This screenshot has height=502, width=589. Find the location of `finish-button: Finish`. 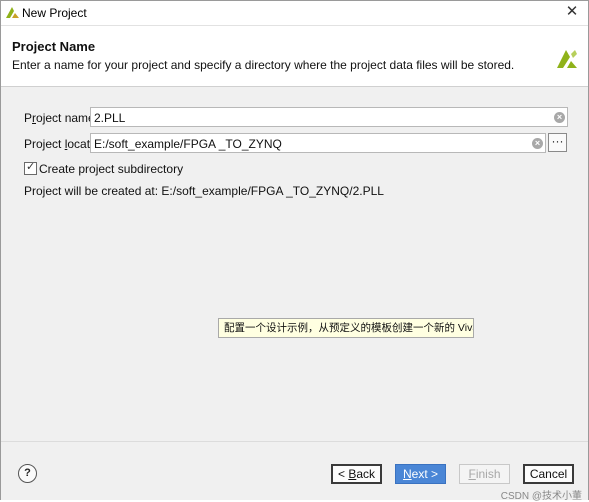

finish-button: Finish is located at coordinates (484, 474).